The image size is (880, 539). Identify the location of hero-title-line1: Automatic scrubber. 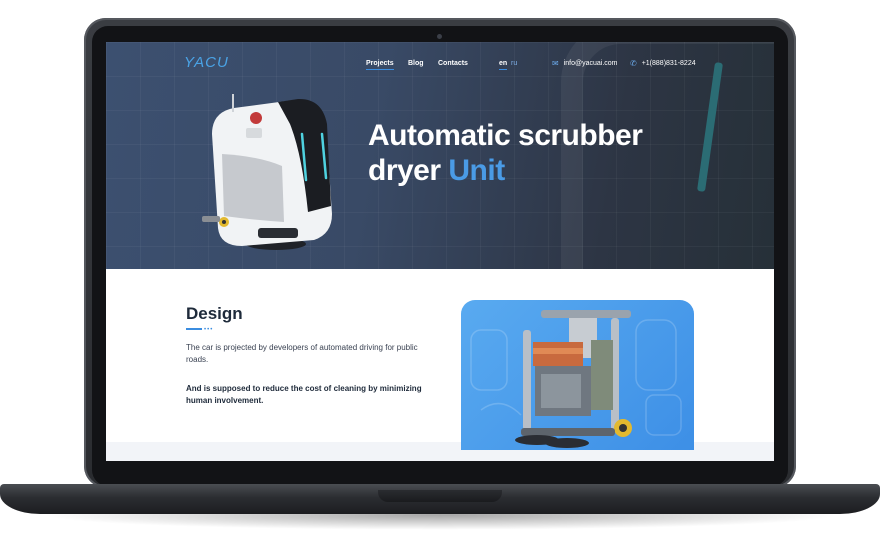
(505, 135).